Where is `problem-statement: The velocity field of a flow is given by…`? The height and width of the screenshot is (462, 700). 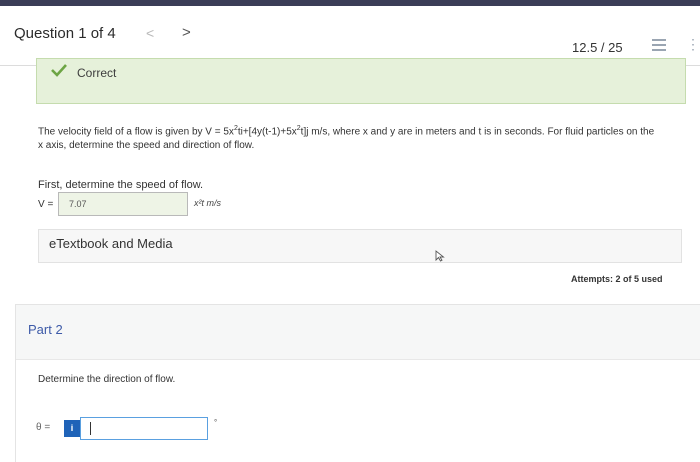 problem-statement: The velocity field of a flow is given by… is located at coordinates (346, 138).